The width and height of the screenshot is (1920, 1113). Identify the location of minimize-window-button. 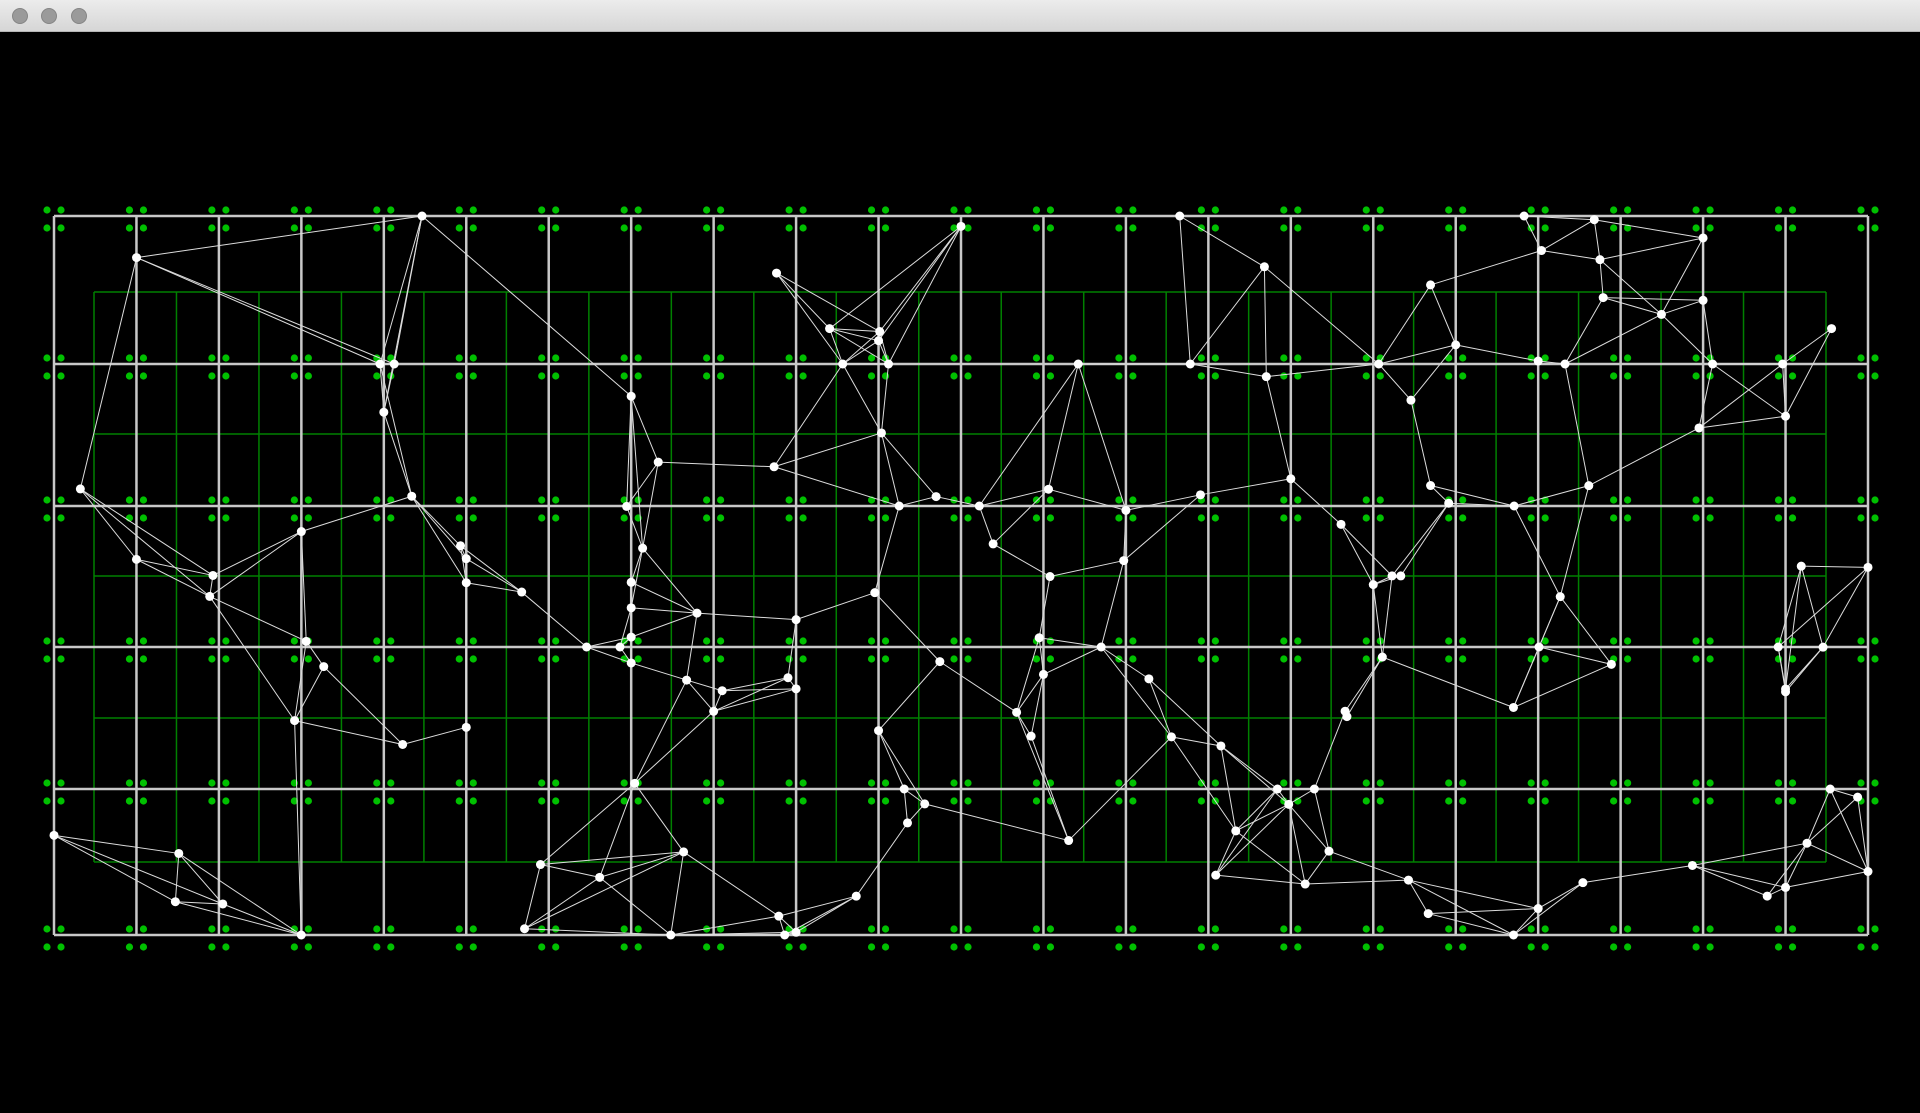
(49, 16).